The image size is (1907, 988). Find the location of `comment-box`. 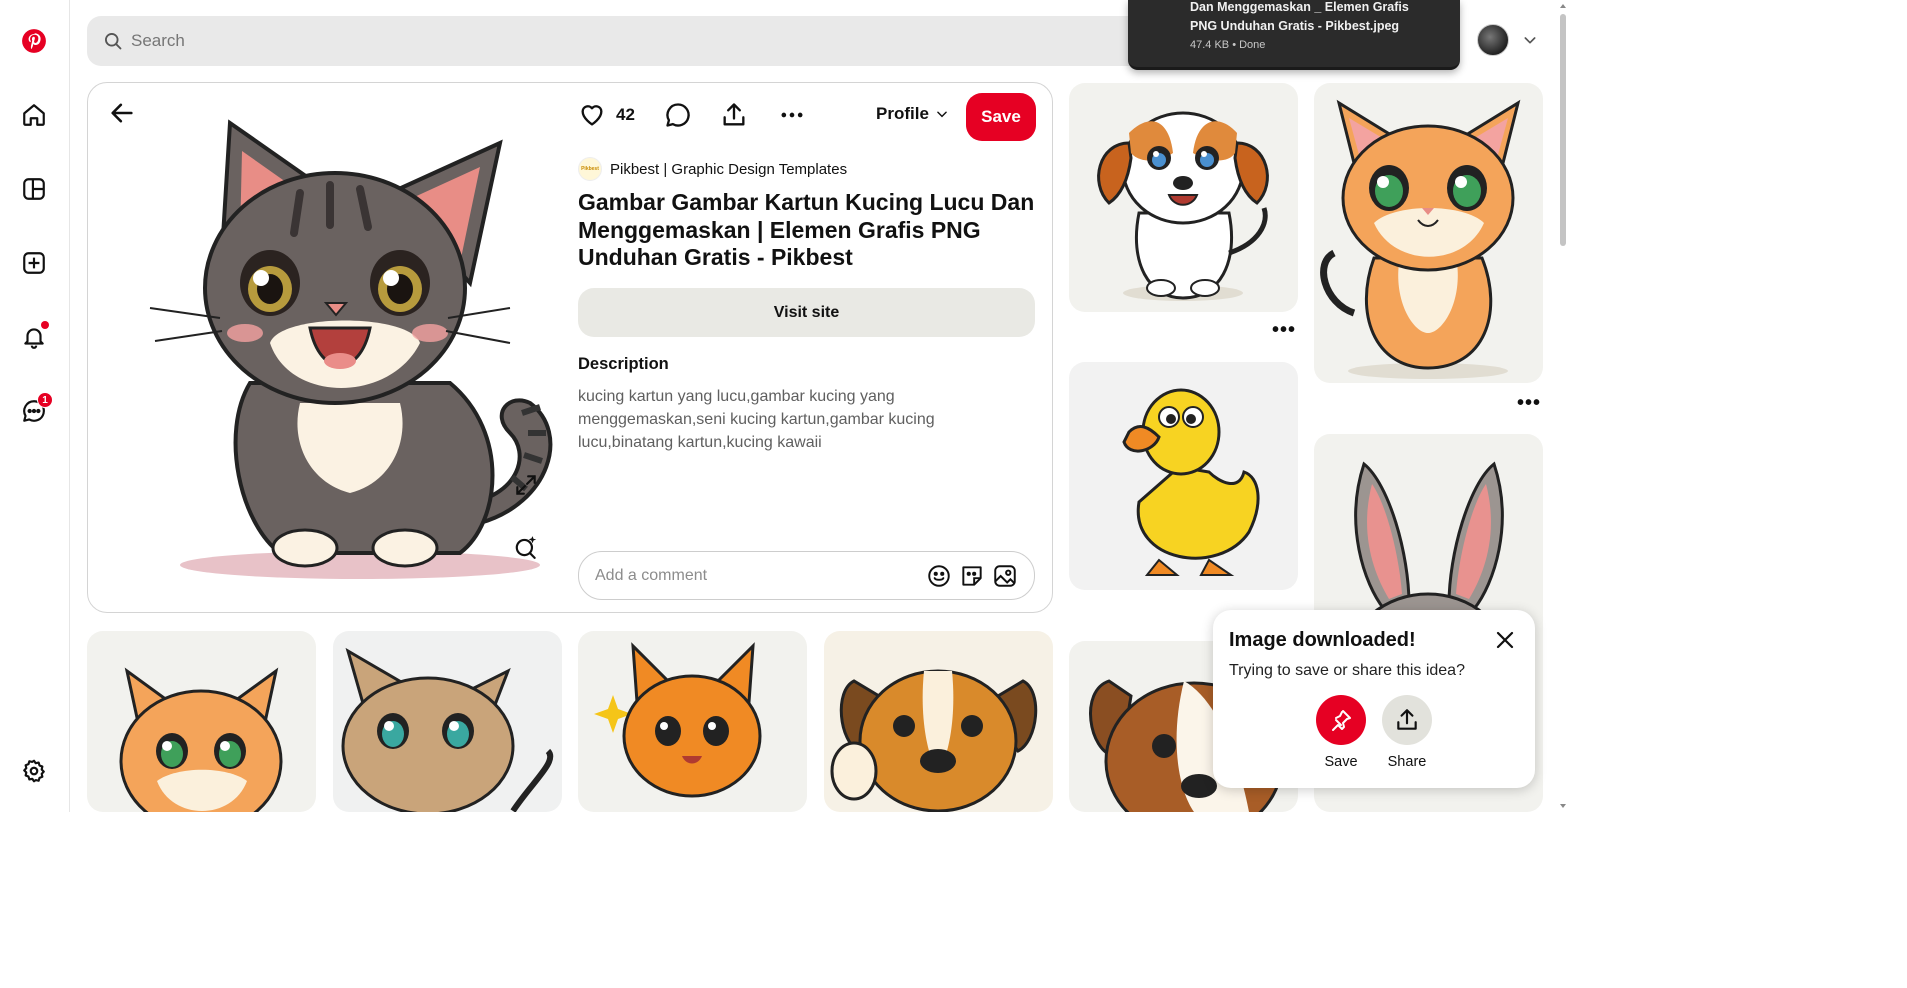

comment-box is located at coordinates (806, 575).